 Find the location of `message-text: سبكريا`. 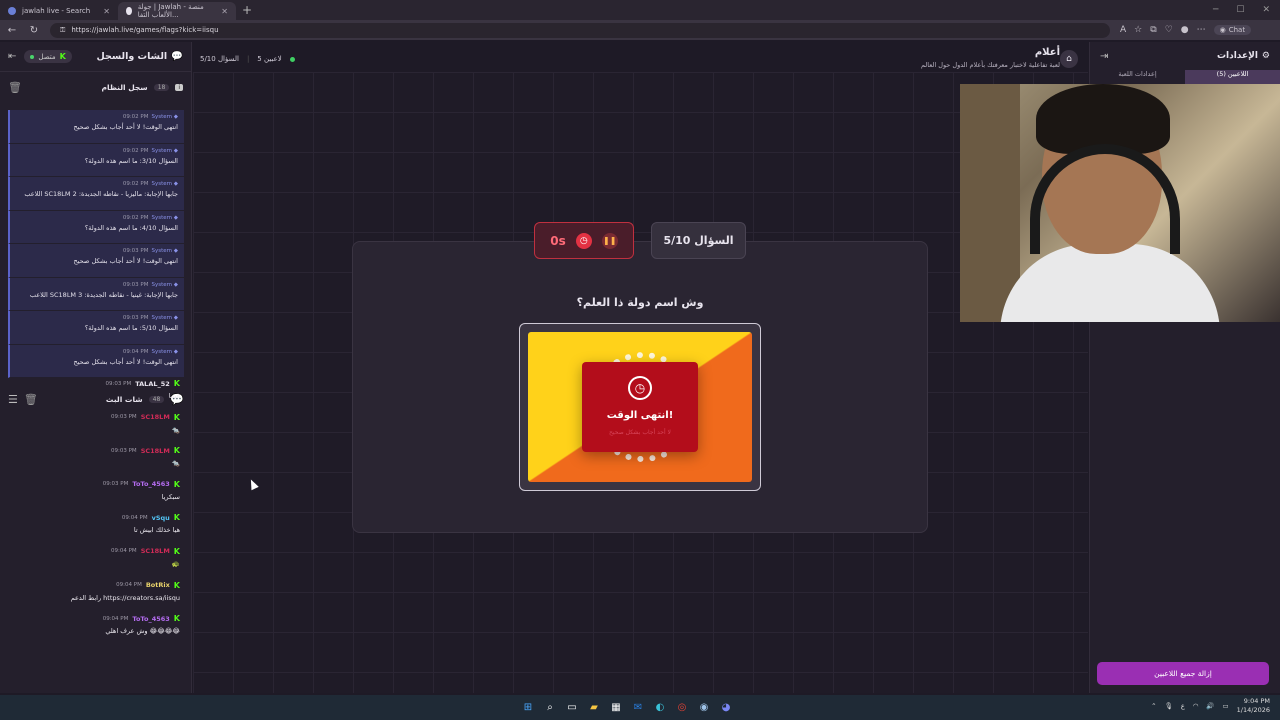

message-text: سبكريا is located at coordinates (170, 496).